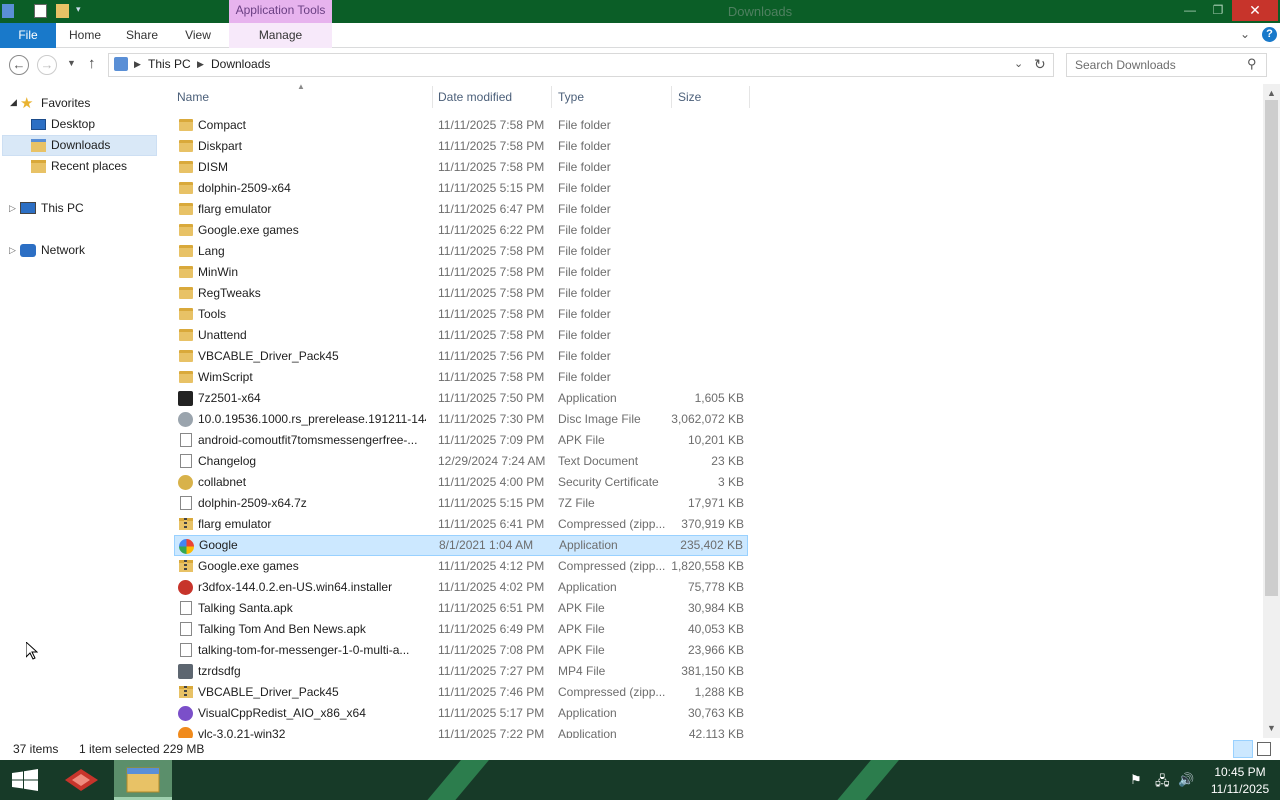 Image resolution: width=1280 pixels, height=803 pixels. I want to click on help-icon: ?, so click(1269, 34).